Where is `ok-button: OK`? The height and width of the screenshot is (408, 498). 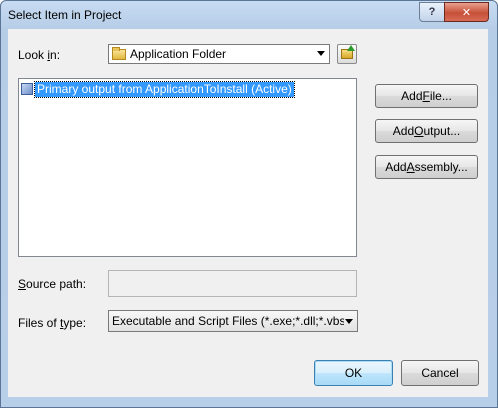
ok-button: OK is located at coordinates (353, 373).